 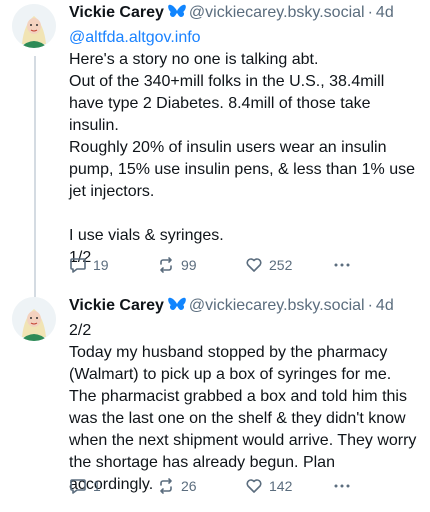 What do you see at coordinates (89, 265) in the screenshot?
I see `reply-button: 19` at bounding box center [89, 265].